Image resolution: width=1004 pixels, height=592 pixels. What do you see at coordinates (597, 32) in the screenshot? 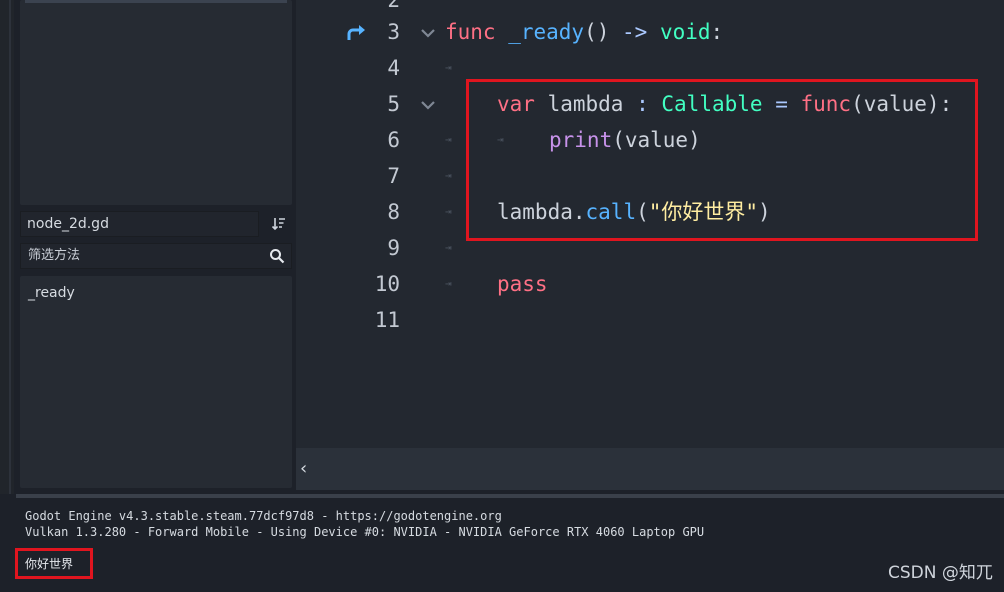
I see `code-parens: ()` at bounding box center [597, 32].